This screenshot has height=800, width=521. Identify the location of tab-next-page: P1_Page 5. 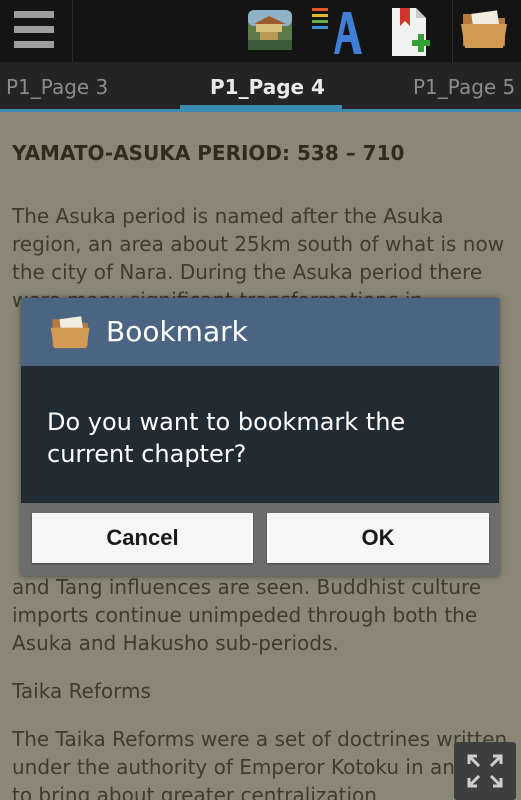
(464, 87).